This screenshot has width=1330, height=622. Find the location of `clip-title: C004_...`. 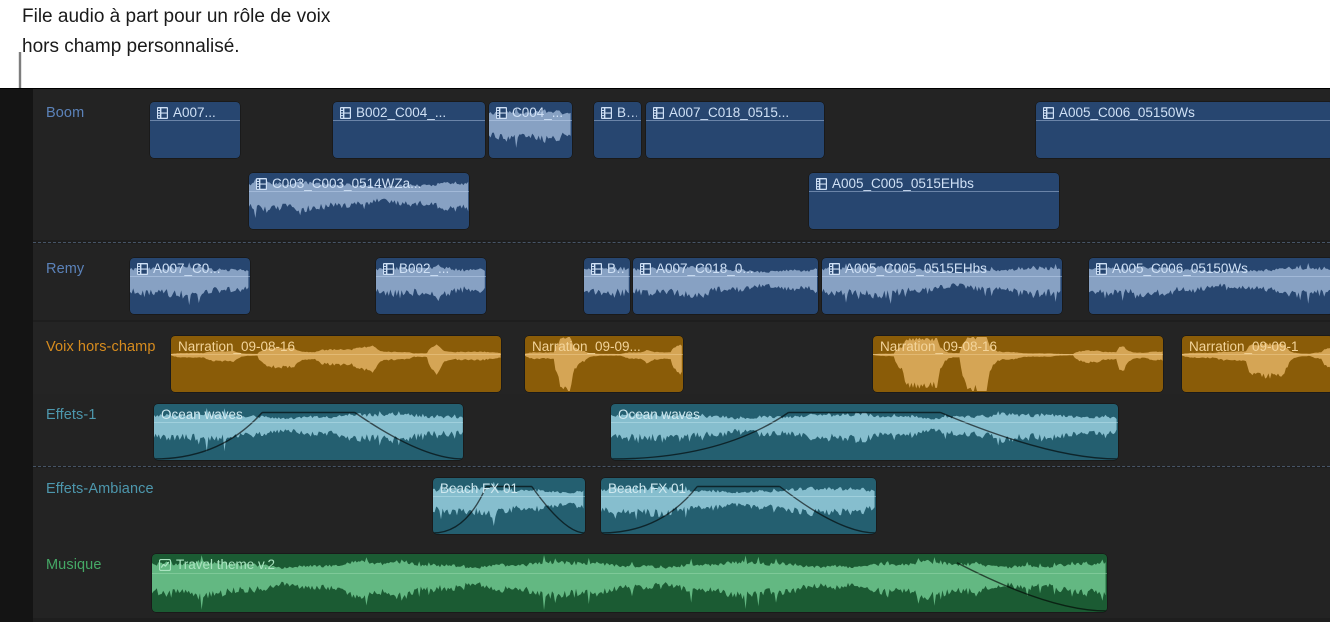

clip-title: C004_... is located at coordinates (532, 112).